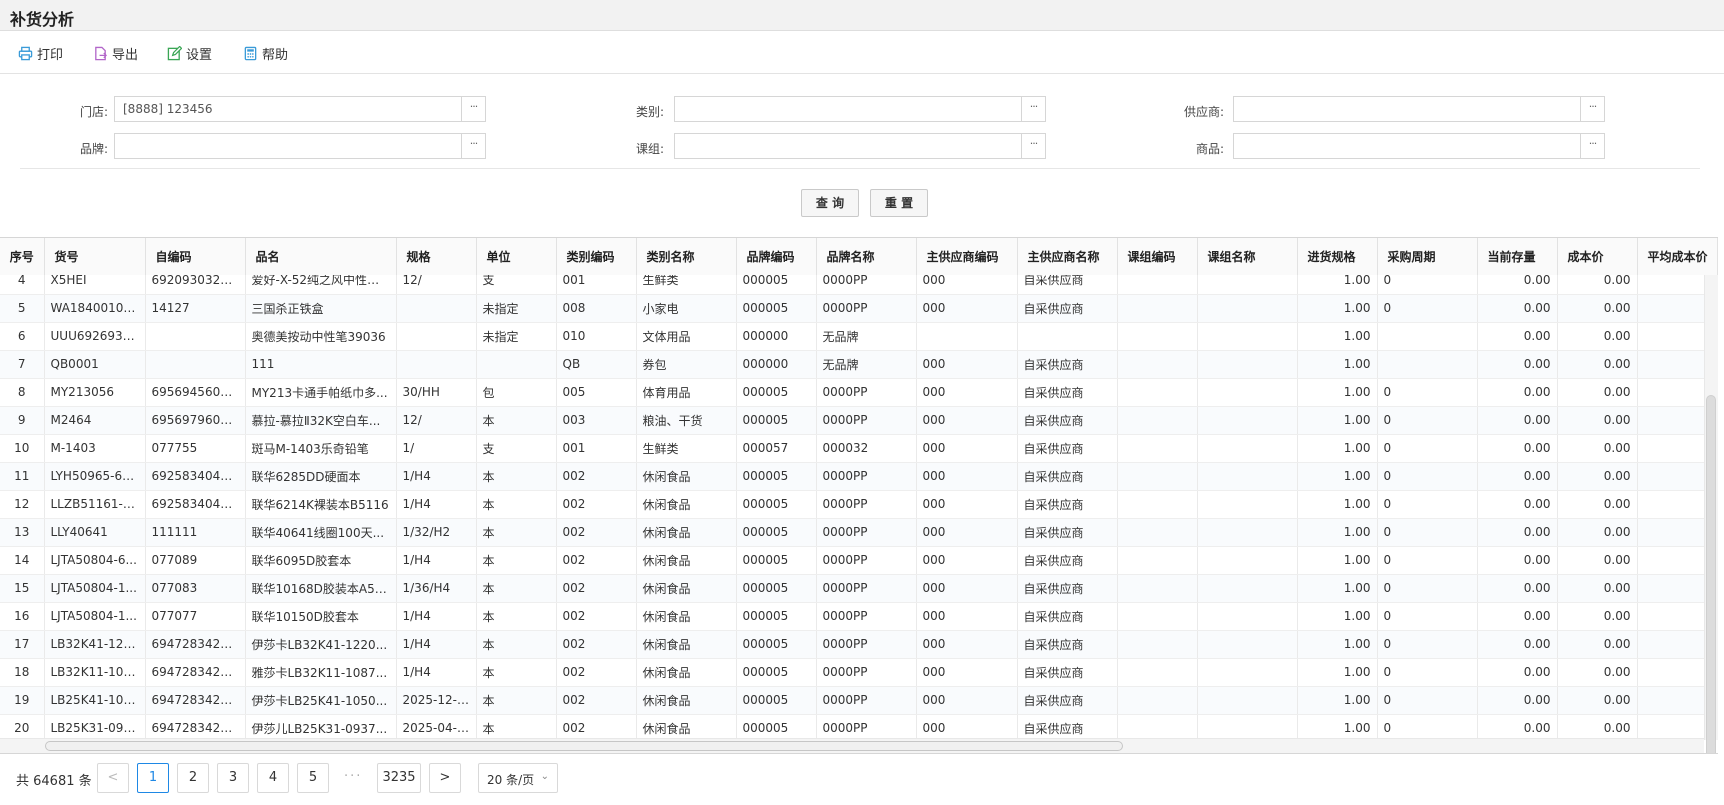 The height and width of the screenshot is (805, 1724). I want to click on column-header-section-code: 课组编码, so click(1157, 256).